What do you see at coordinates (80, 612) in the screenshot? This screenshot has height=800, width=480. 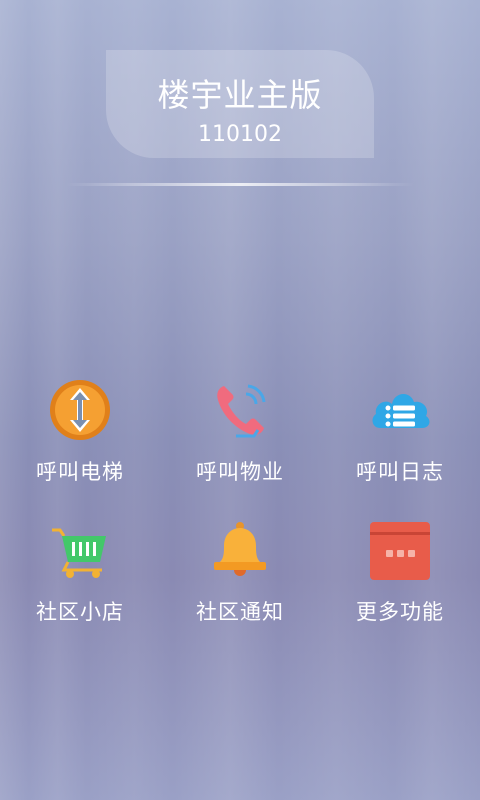 I see `community-shop-label: 社区小店` at bounding box center [80, 612].